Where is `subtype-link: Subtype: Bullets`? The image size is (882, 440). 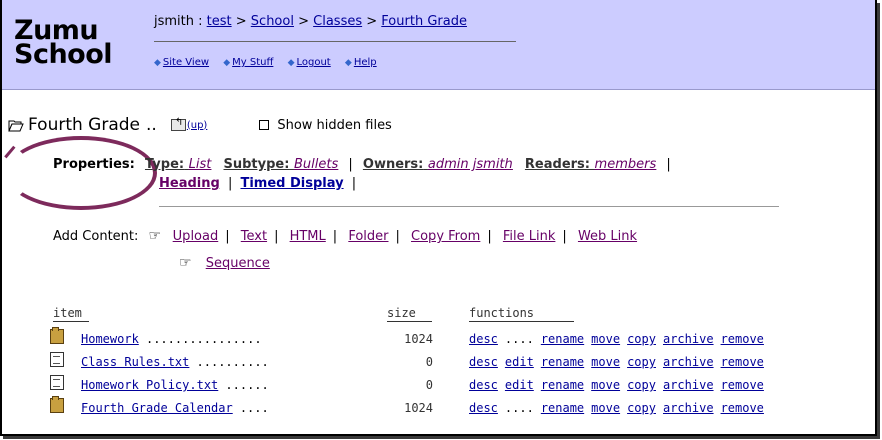
subtype-link: Subtype: Bullets is located at coordinates (281, 164).